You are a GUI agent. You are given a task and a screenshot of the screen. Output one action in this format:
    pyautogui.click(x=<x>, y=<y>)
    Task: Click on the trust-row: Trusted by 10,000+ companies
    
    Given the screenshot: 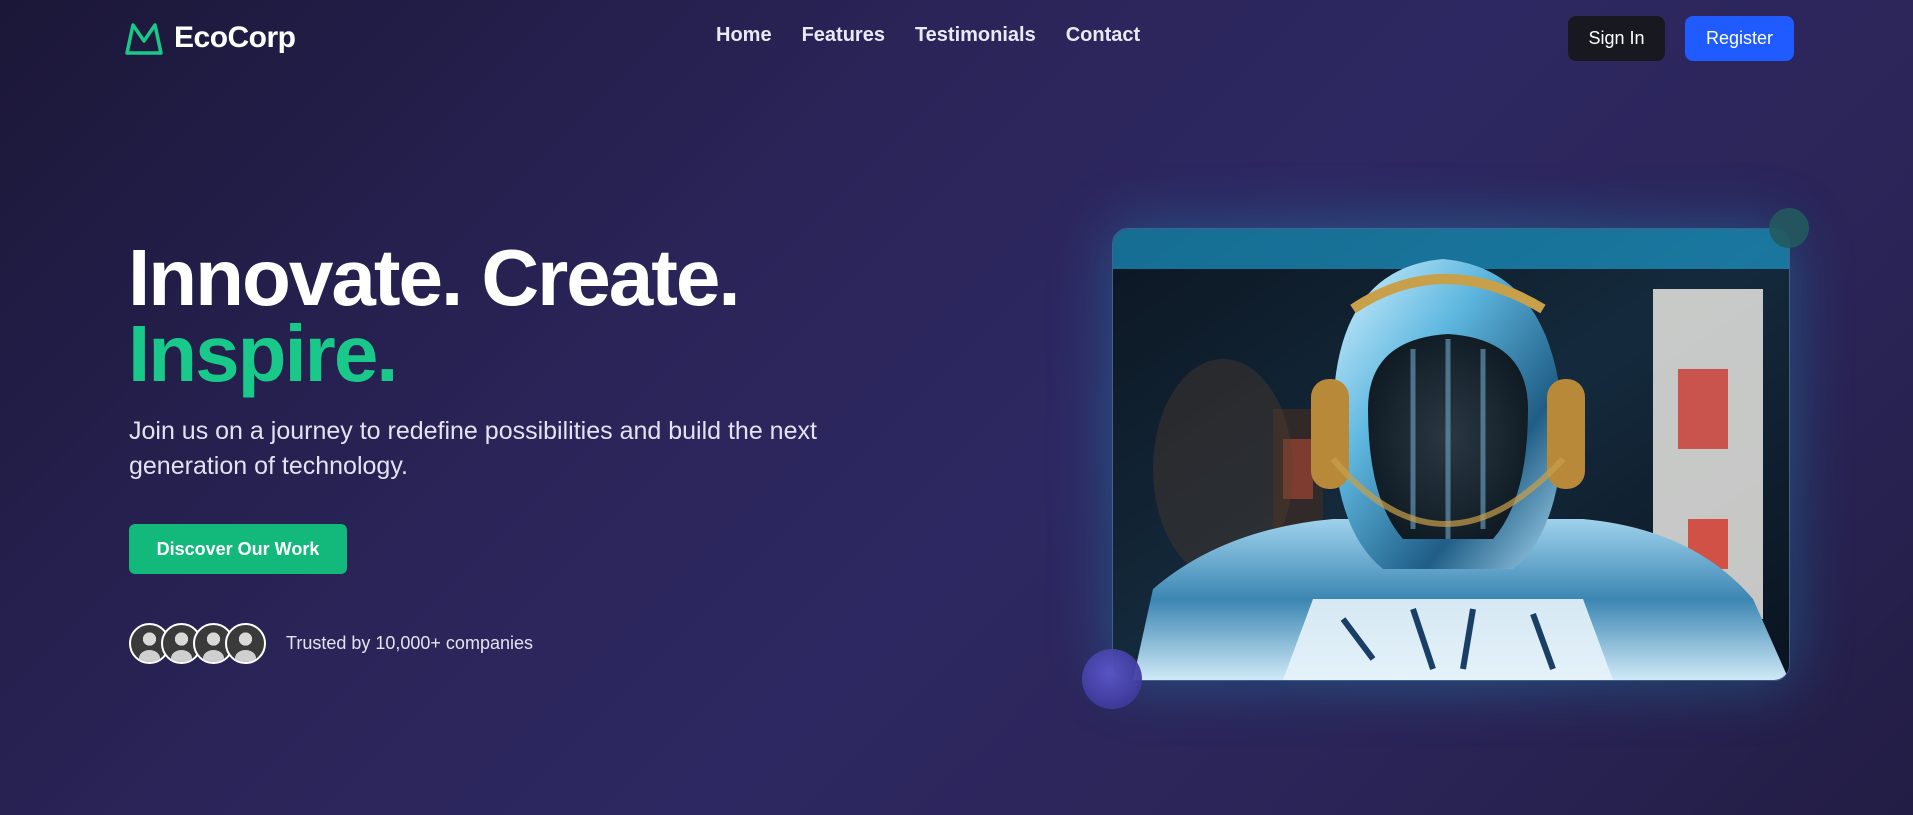 What is the action you would take?
    pyautogui.click(x=331, y=643)
    